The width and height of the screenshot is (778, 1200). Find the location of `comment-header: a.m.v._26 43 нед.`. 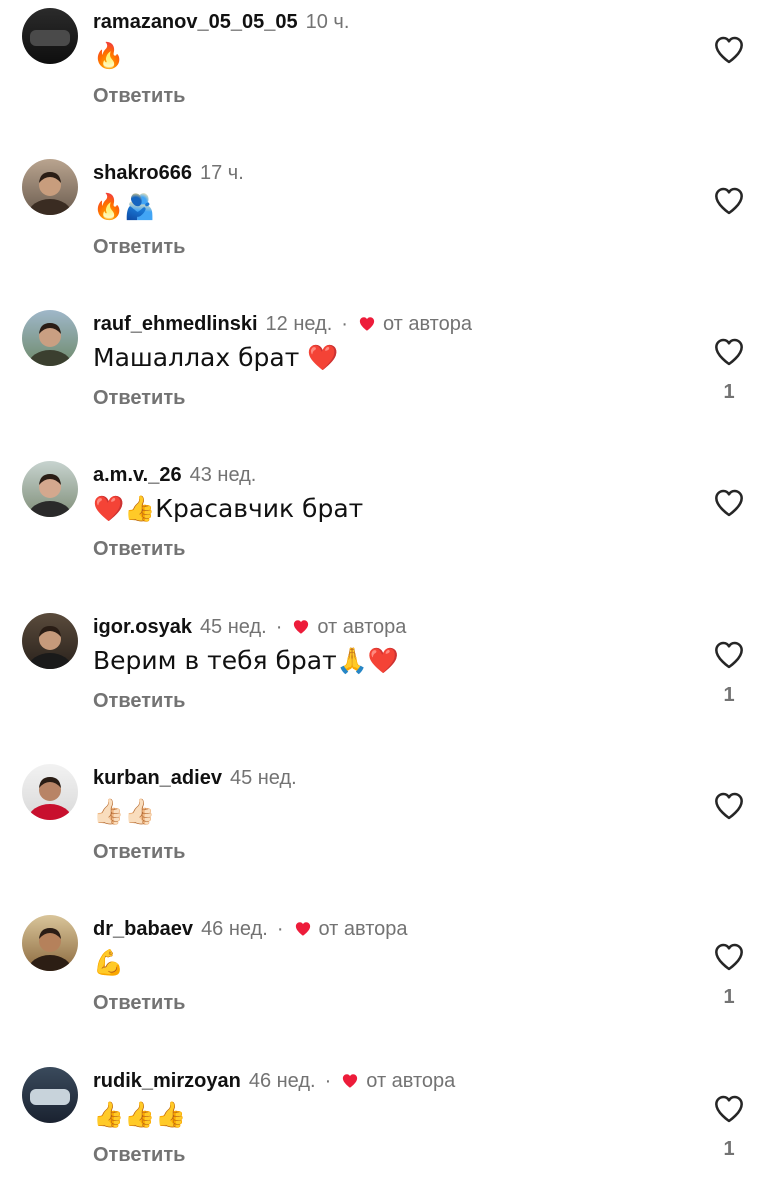

comment-header: a.m.v._26 43 нед. is located at coordinates (174, 475).